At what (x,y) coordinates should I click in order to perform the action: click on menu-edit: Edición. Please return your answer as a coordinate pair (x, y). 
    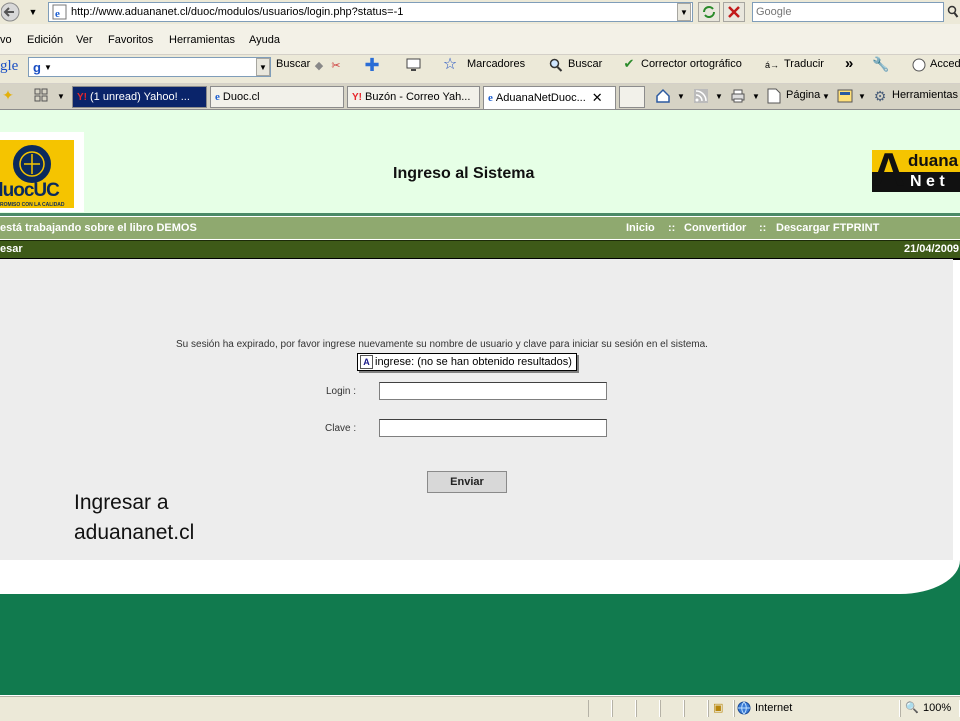
    Looking at the image, I should click on (45, 40).